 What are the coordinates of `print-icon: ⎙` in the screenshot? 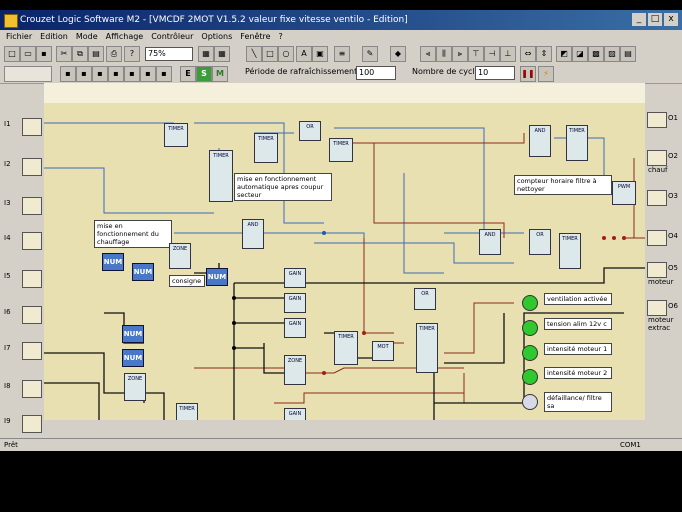 It's located at (114, 54).